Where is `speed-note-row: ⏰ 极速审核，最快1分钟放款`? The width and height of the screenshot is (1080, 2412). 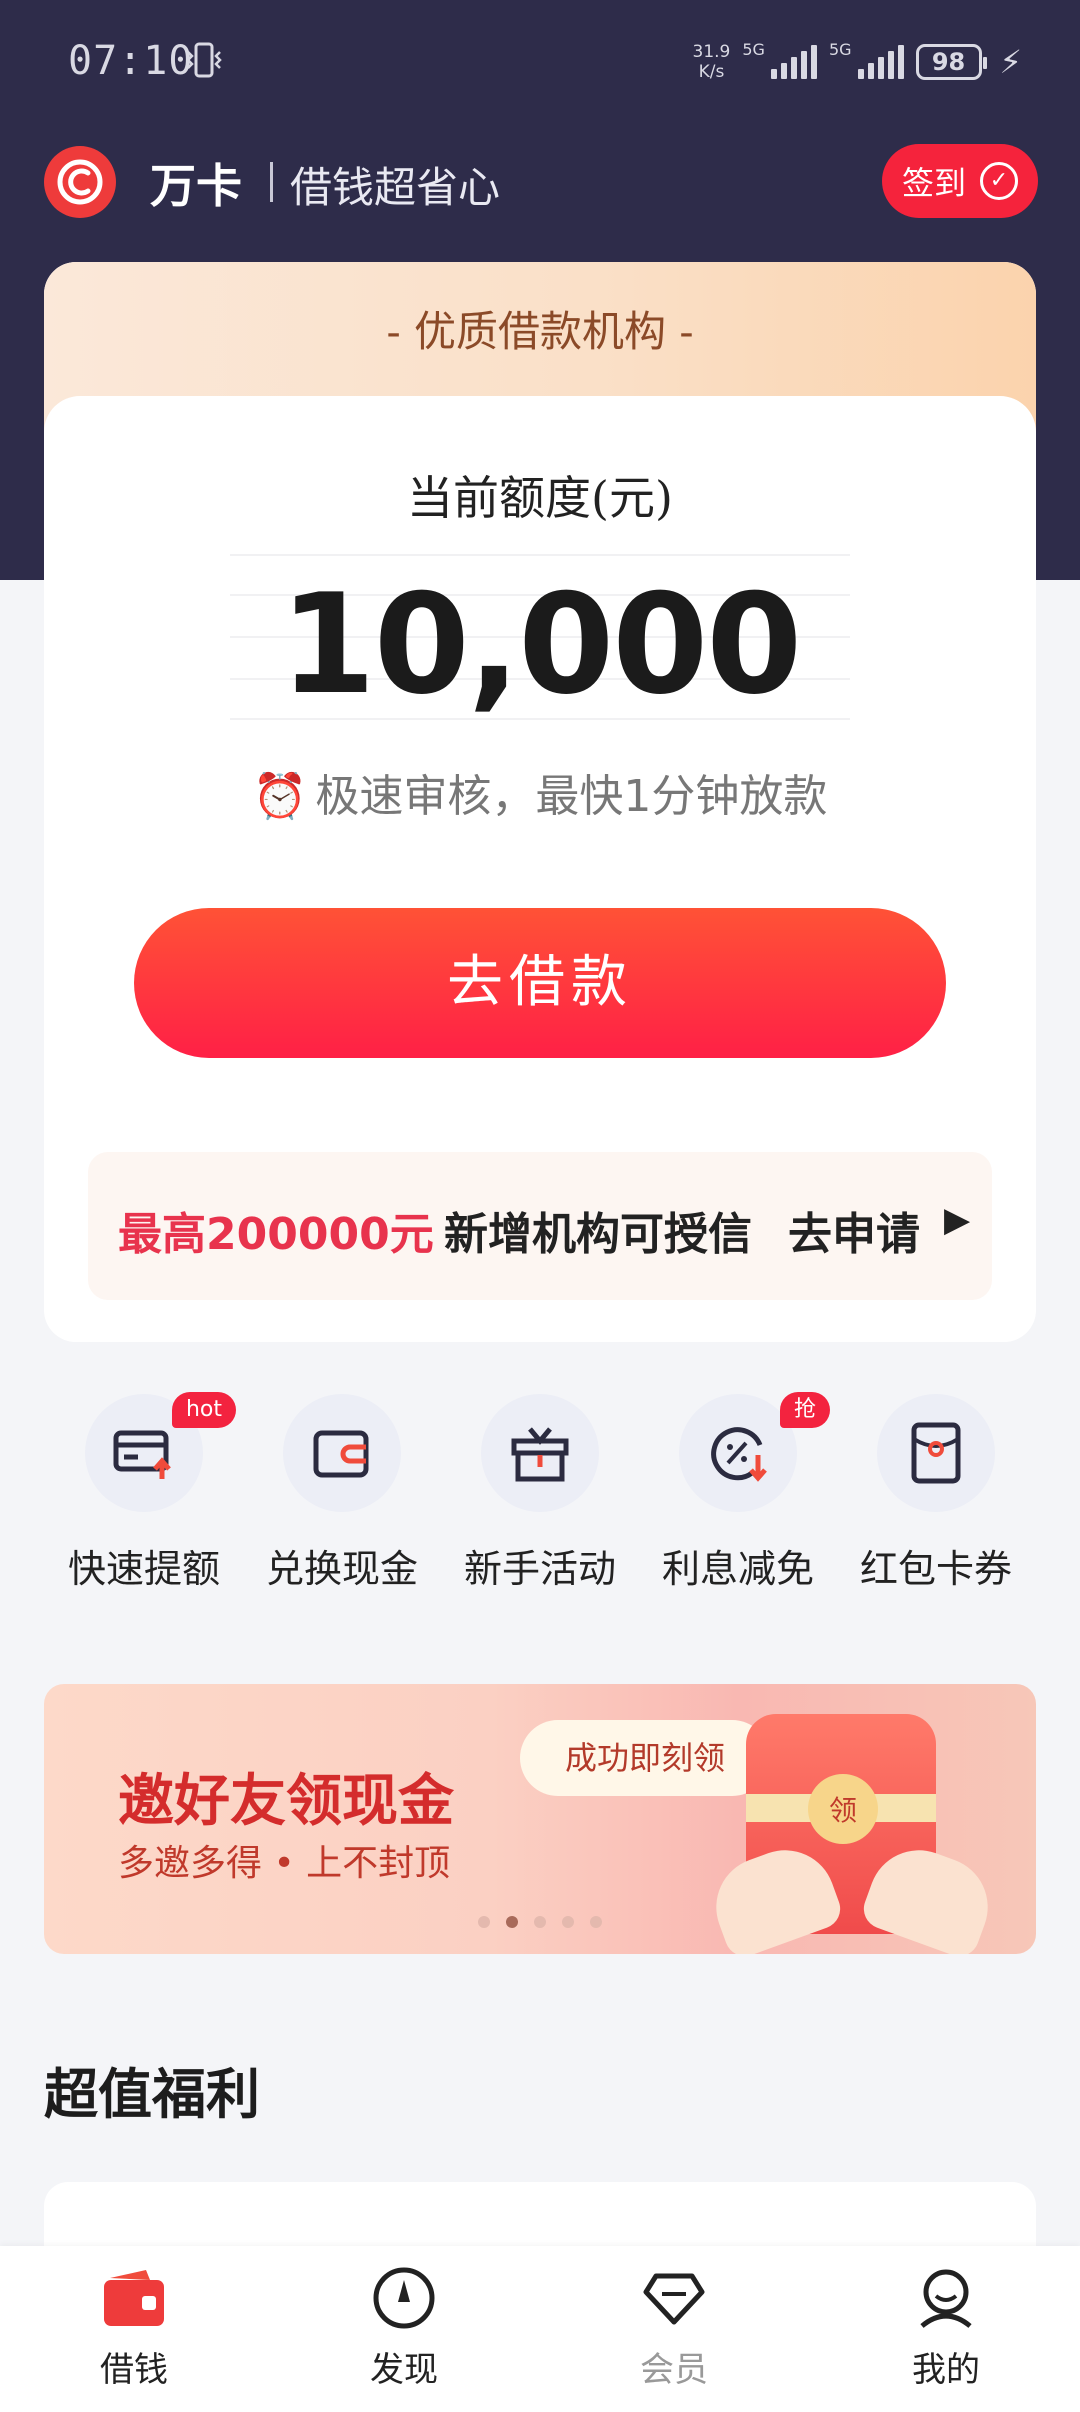 speed-note-row: ⏰ 极速审核，最快1分钟放款 is located at coordinates (540, 792).